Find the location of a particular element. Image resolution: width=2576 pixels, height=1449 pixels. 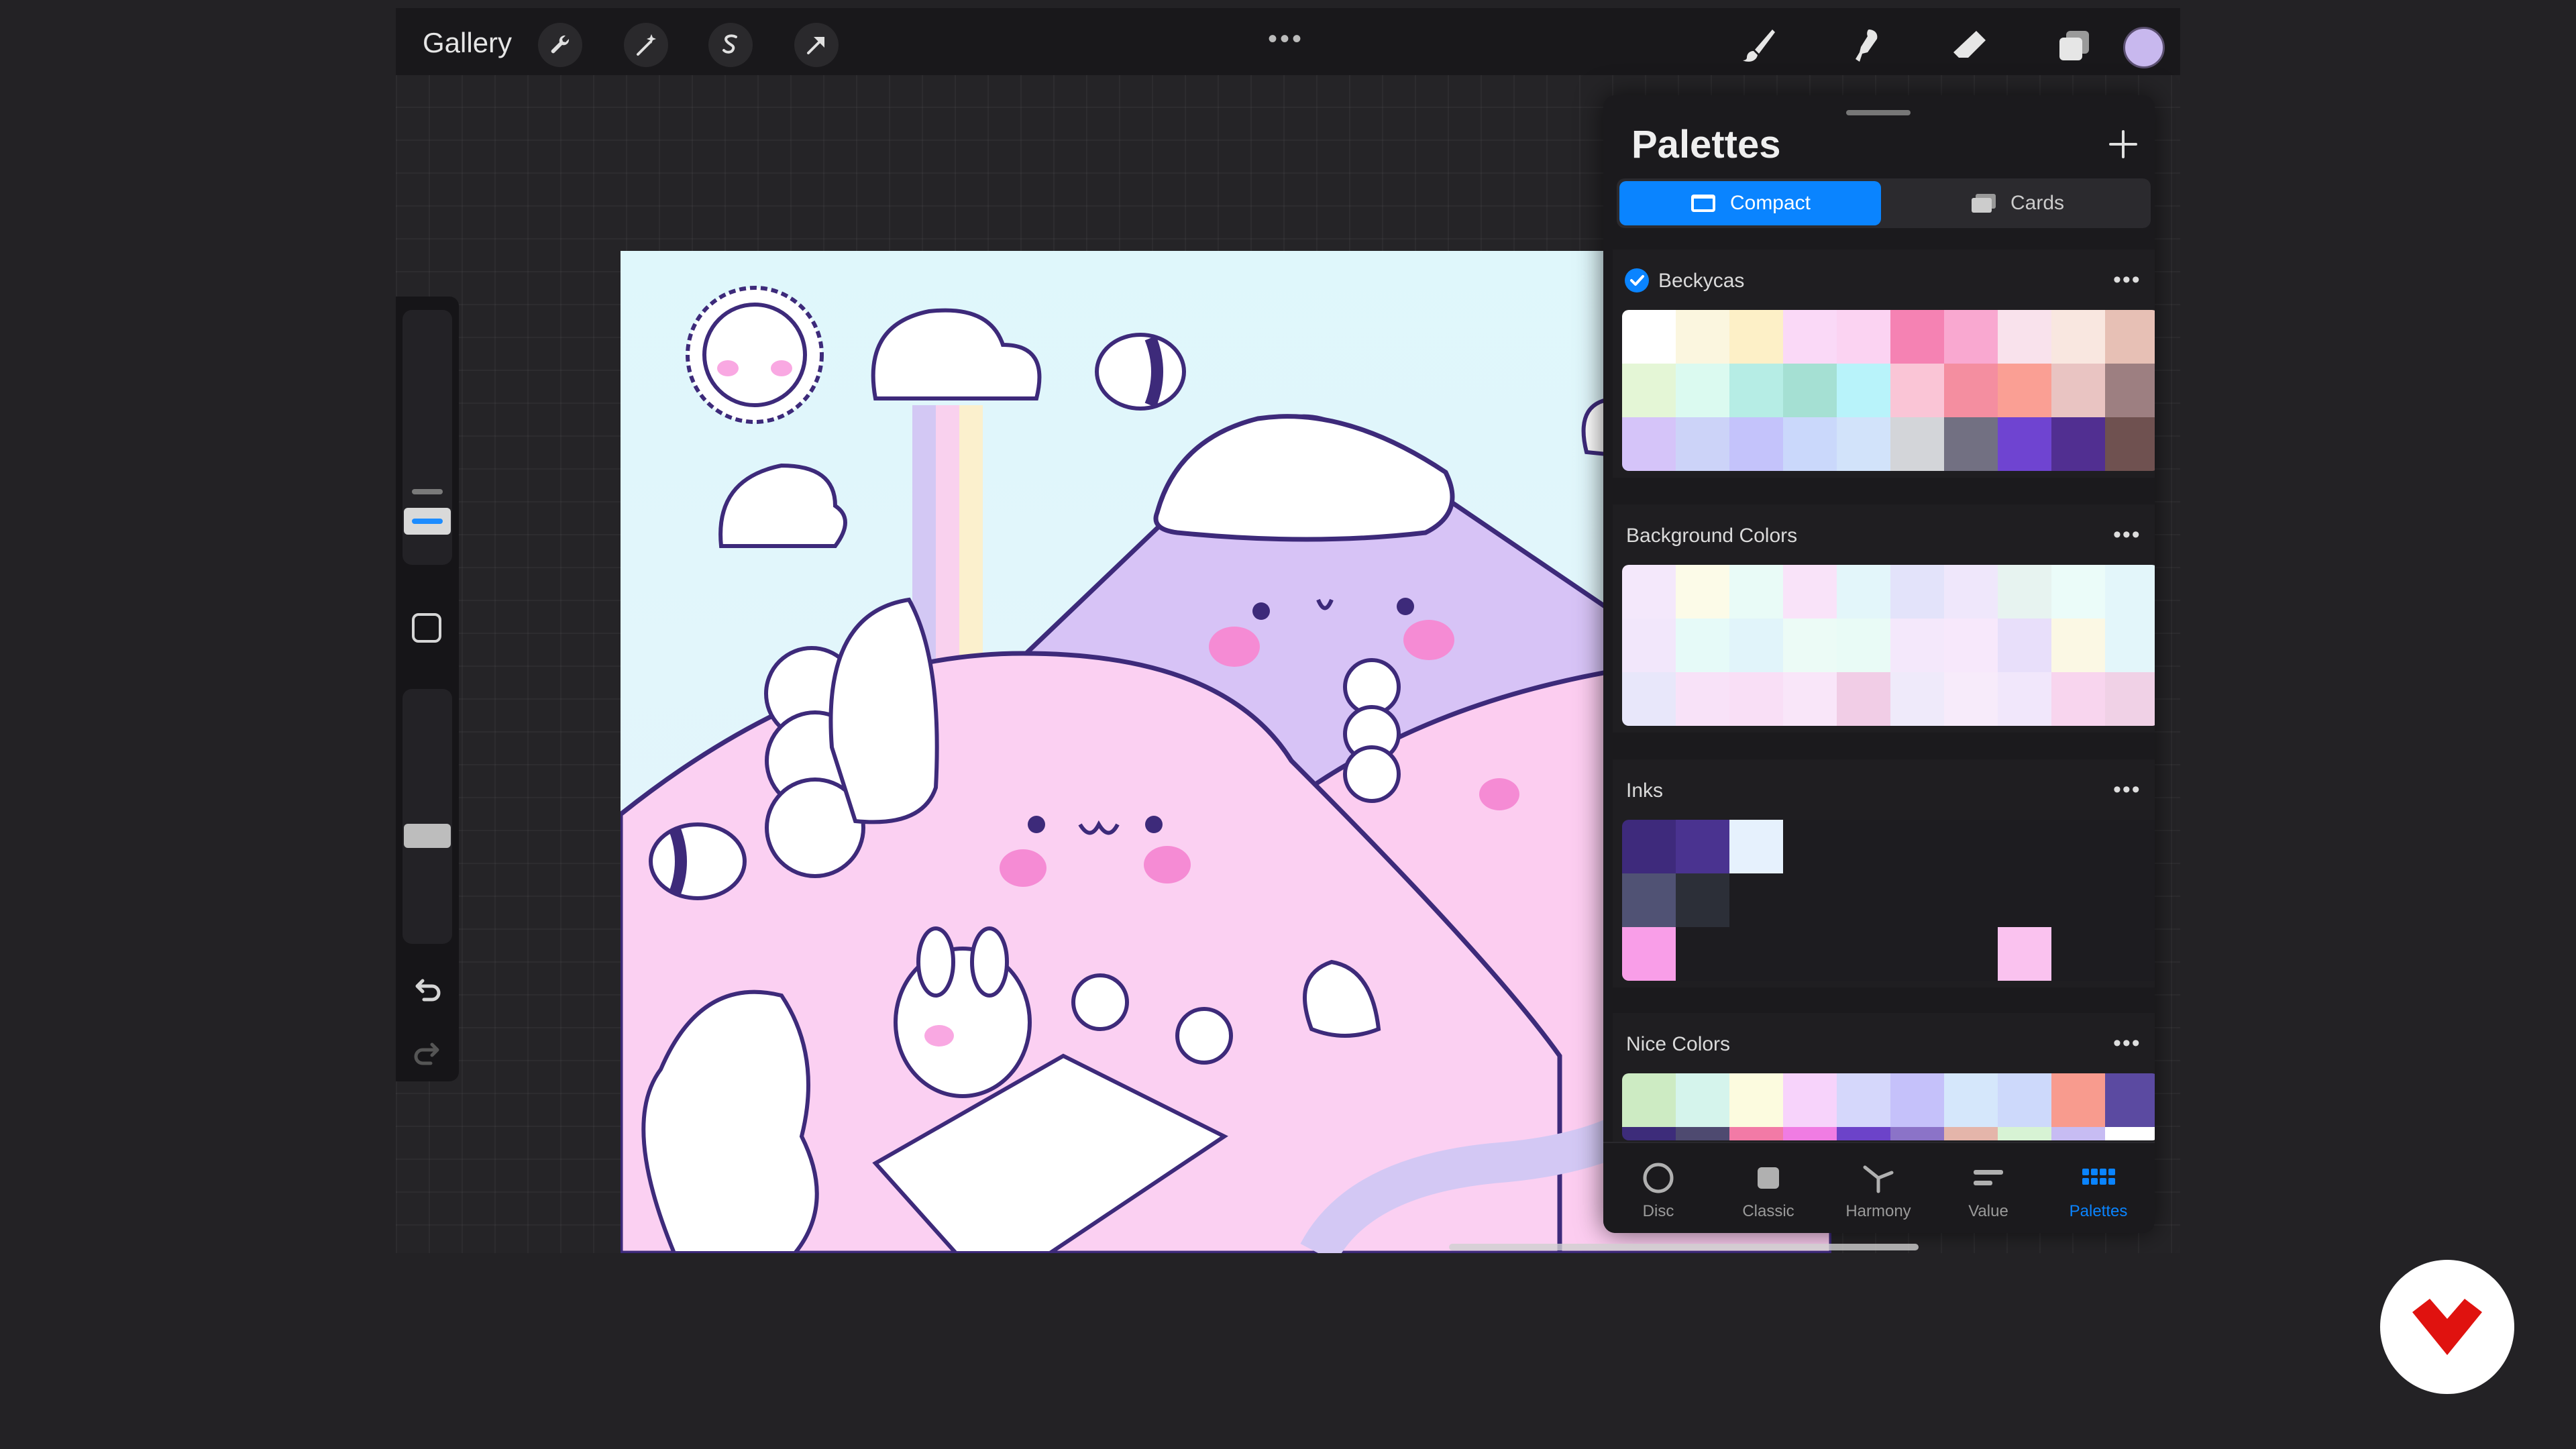

palette-beckycas: Beckycas ••• is located at coordinates (1884, 364).